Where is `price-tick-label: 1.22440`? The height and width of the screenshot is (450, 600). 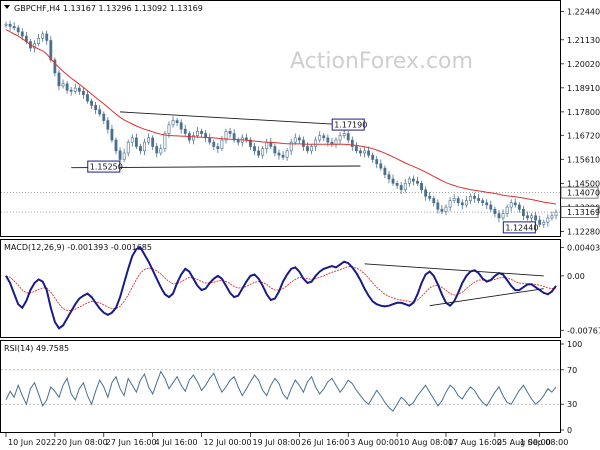
price-tick-label: 1.22440 is located at coordinates (583, 11).